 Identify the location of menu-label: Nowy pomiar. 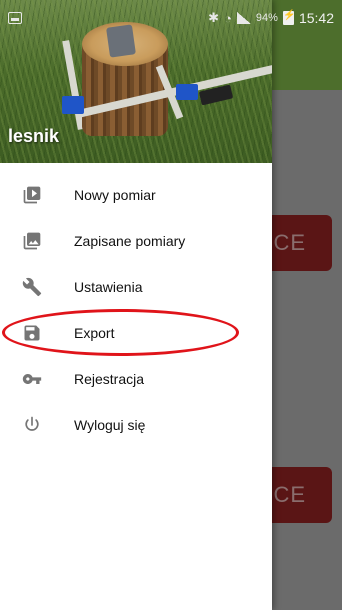
(115, 195).